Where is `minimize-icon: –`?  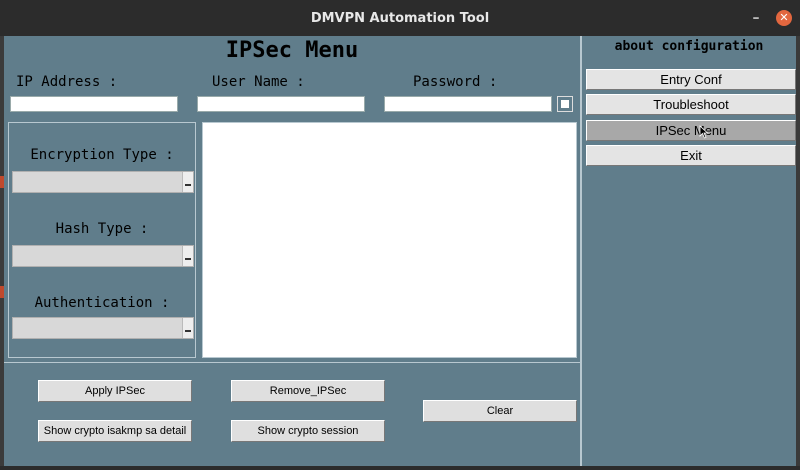
minimize-icon: – is located at coordinates (756, 18).